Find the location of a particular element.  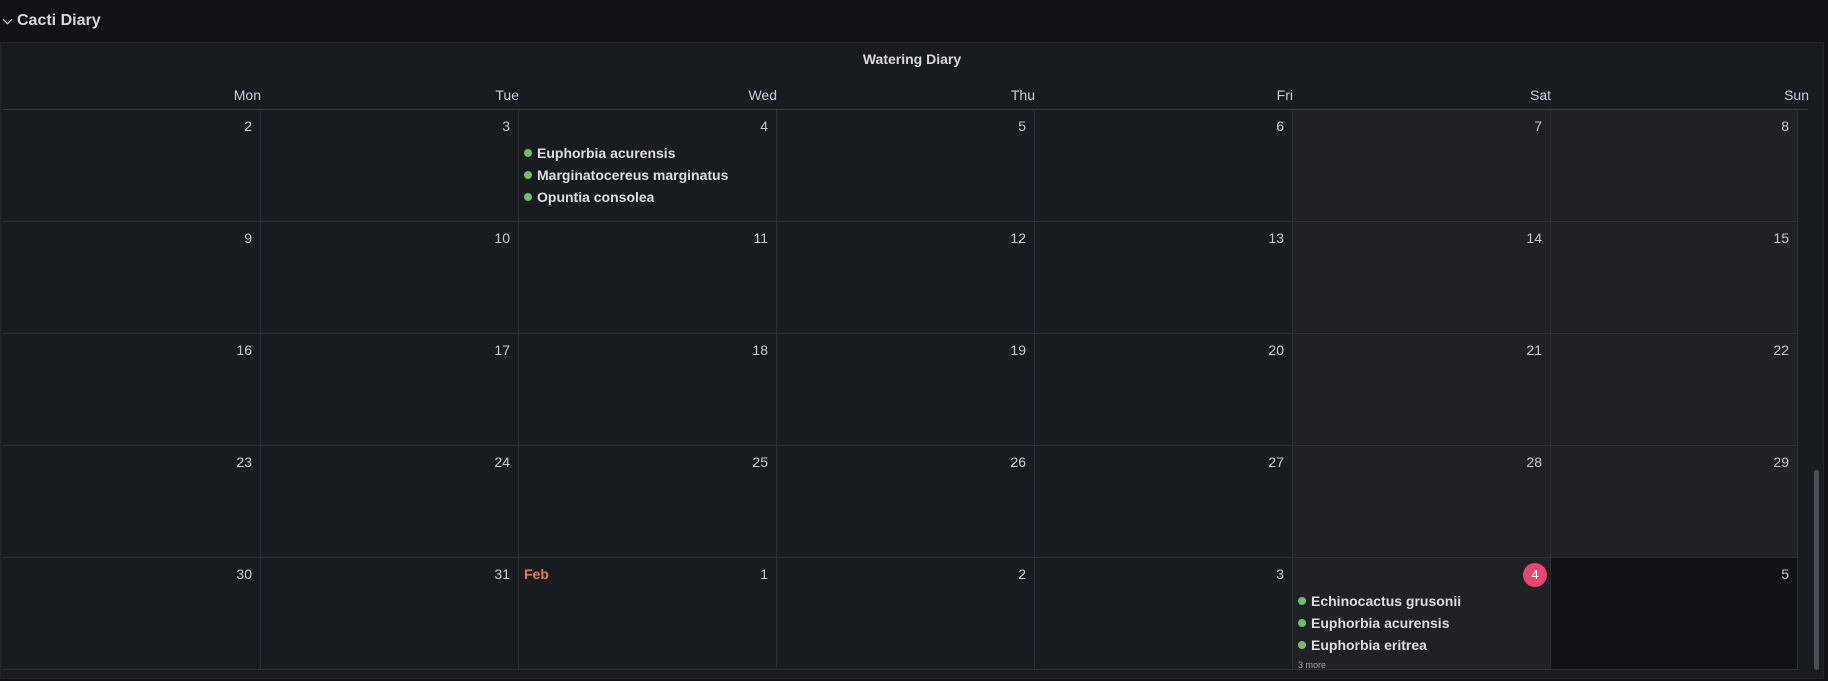

calendar-event: Opuntia consolea is located at coordinates (647, 197).